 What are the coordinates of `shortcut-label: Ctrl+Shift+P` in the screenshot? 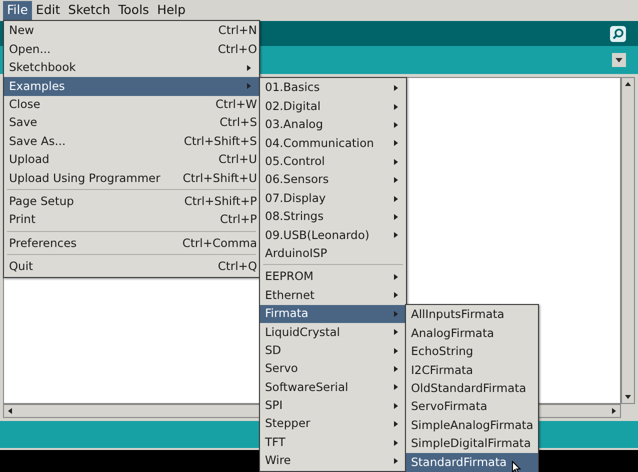 It's located at (220, 202).